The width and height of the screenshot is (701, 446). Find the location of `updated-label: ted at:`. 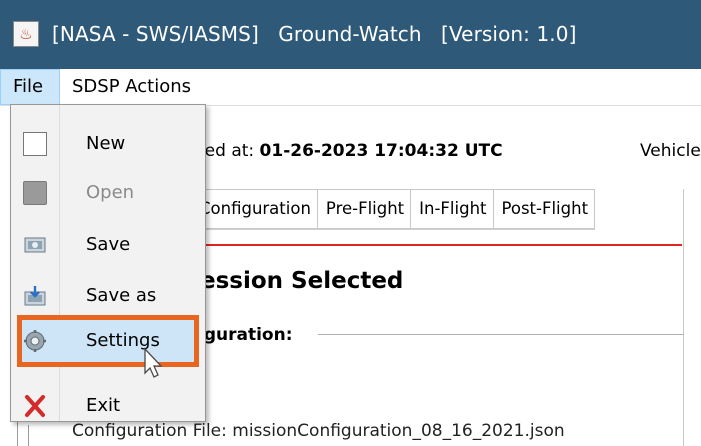

updated-label: ted at: is located at coordinates (229, 151).